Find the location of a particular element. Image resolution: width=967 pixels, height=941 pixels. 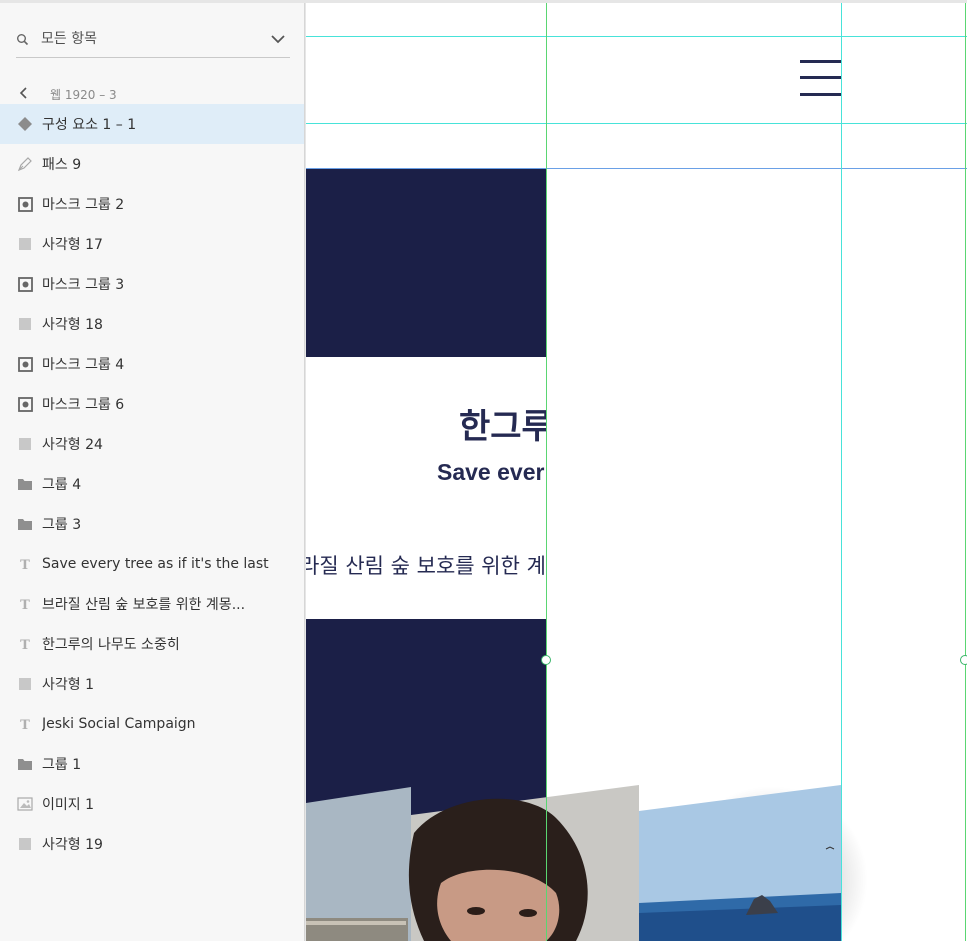

layer-item-label: 한그루의 나무도 소중히 is located at coordinates (111, 645).